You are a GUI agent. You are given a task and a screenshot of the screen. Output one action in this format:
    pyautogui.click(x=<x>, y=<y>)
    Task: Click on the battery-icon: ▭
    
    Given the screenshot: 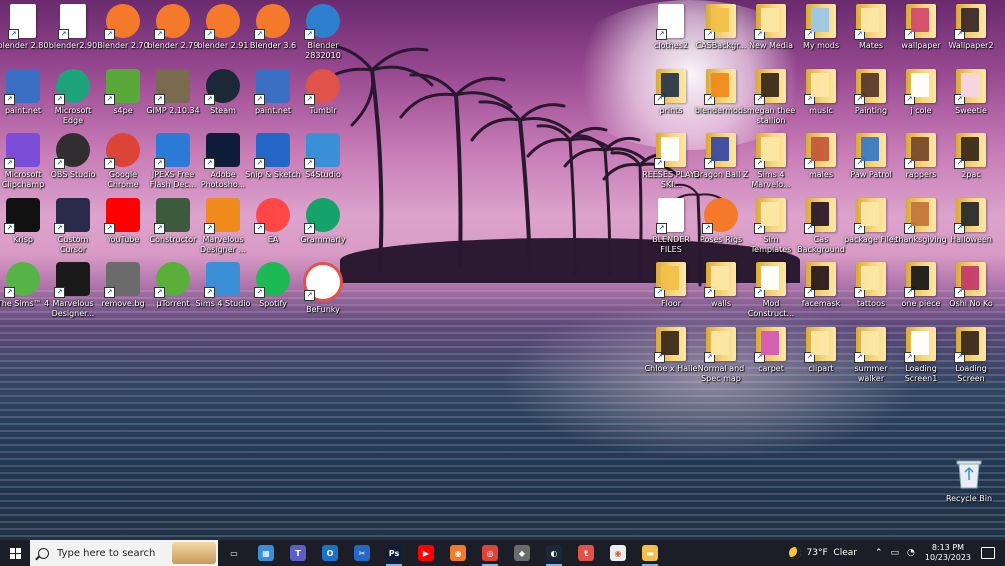 What is the action you would take?
    pyautogui.click(x=895, y=553)
    